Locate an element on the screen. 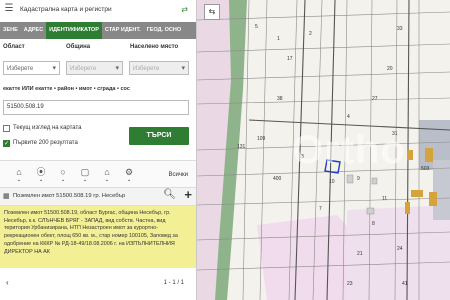 This screenshot has width=450, height=300. circle-icon: ▪ is located at coordinates (63, 181).